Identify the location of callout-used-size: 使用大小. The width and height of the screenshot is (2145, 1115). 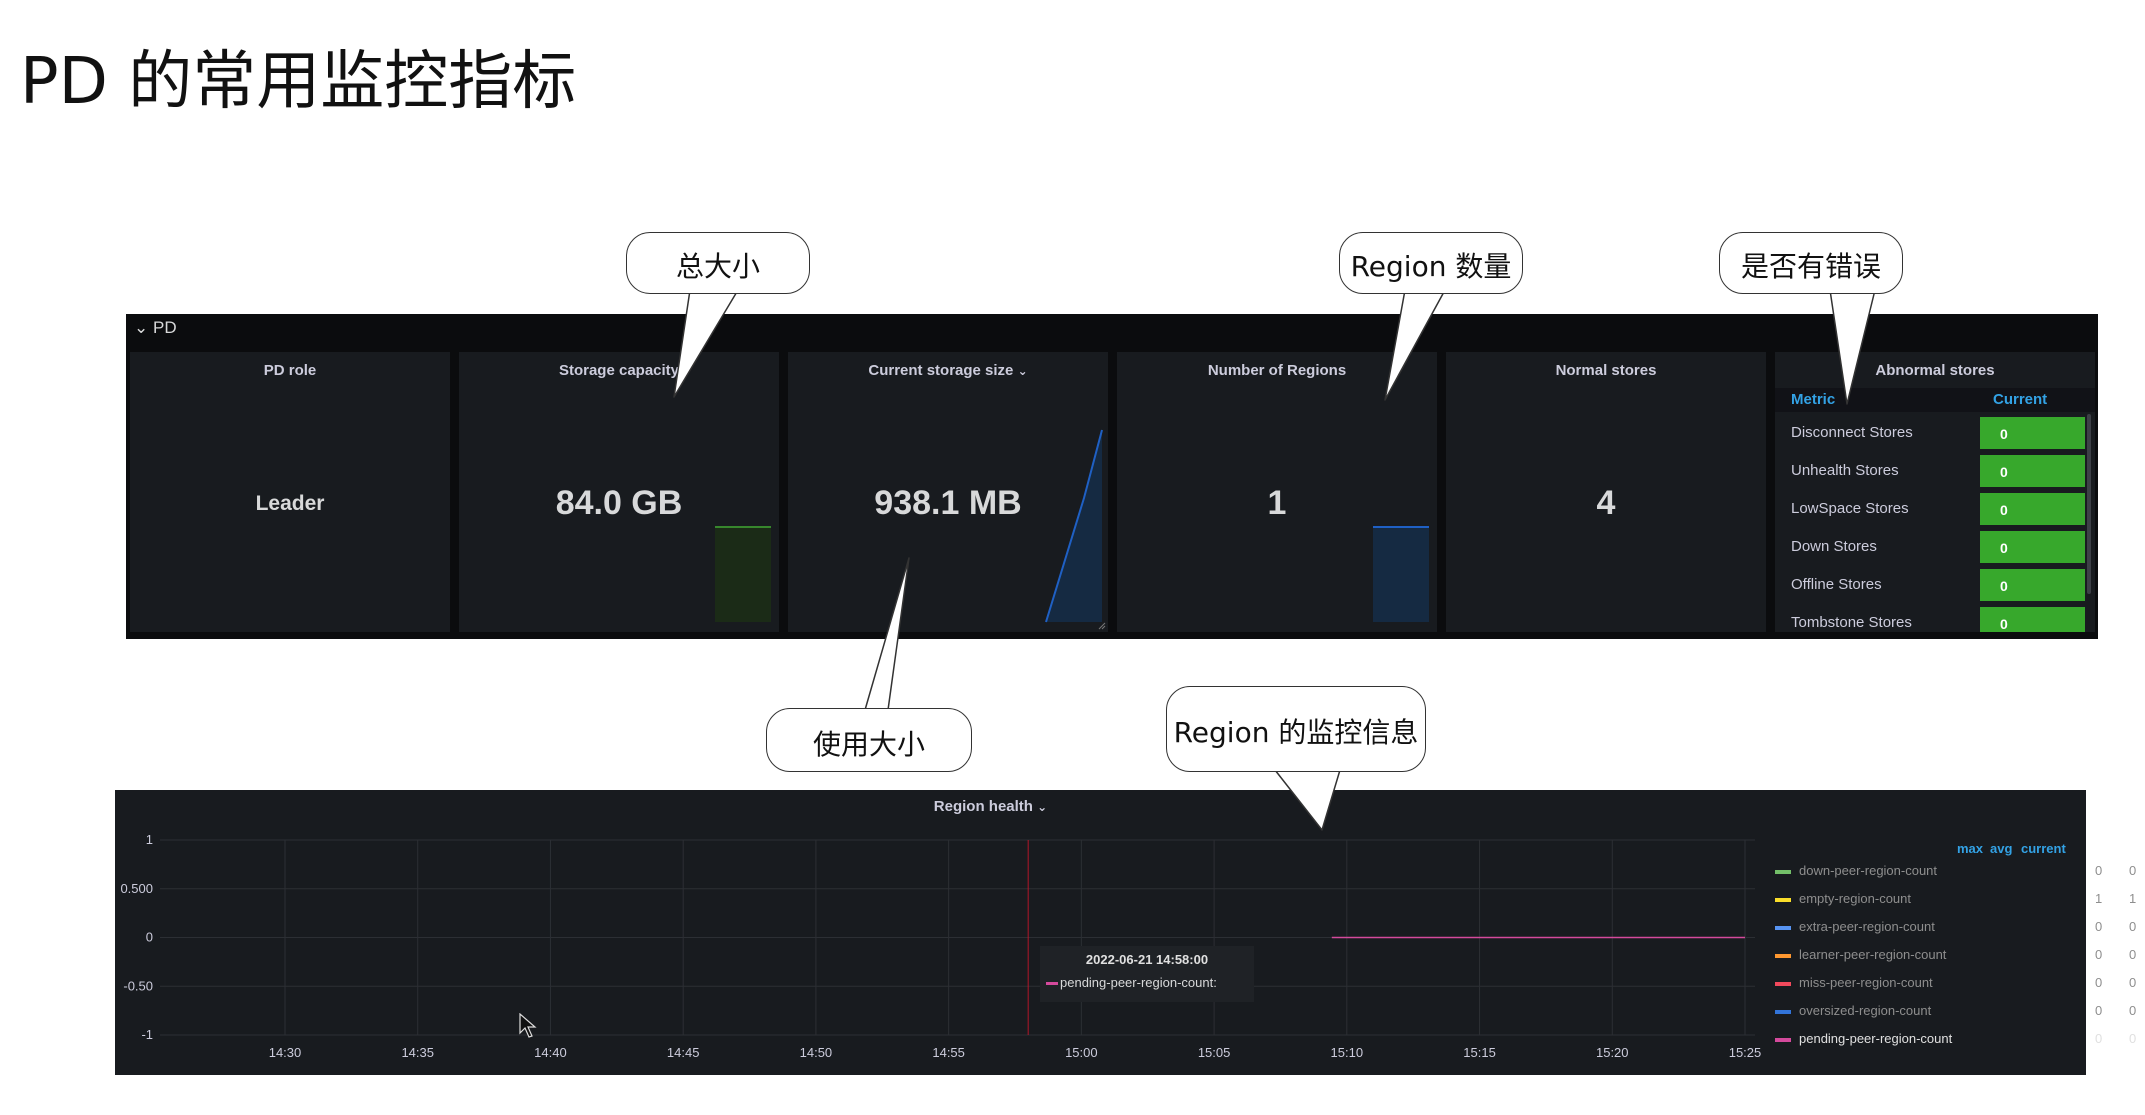
(869, 740).